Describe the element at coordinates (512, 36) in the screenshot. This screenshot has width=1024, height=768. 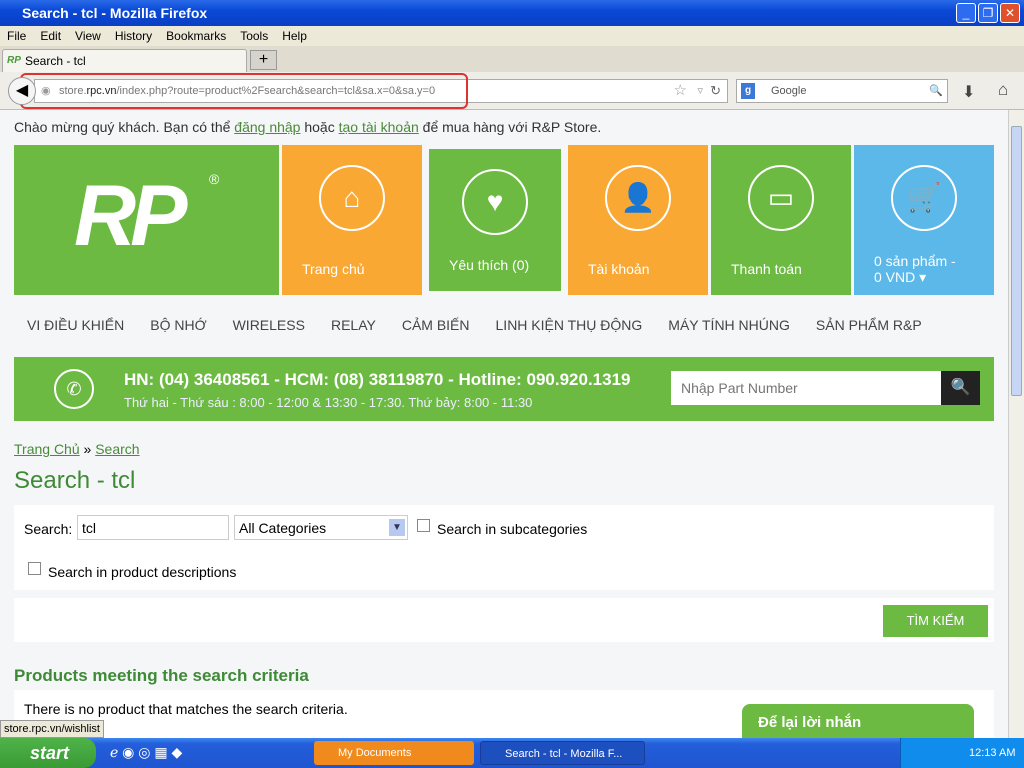
I see `menu-bar: File Edit View History Bookmarks Tools Help` at that location.